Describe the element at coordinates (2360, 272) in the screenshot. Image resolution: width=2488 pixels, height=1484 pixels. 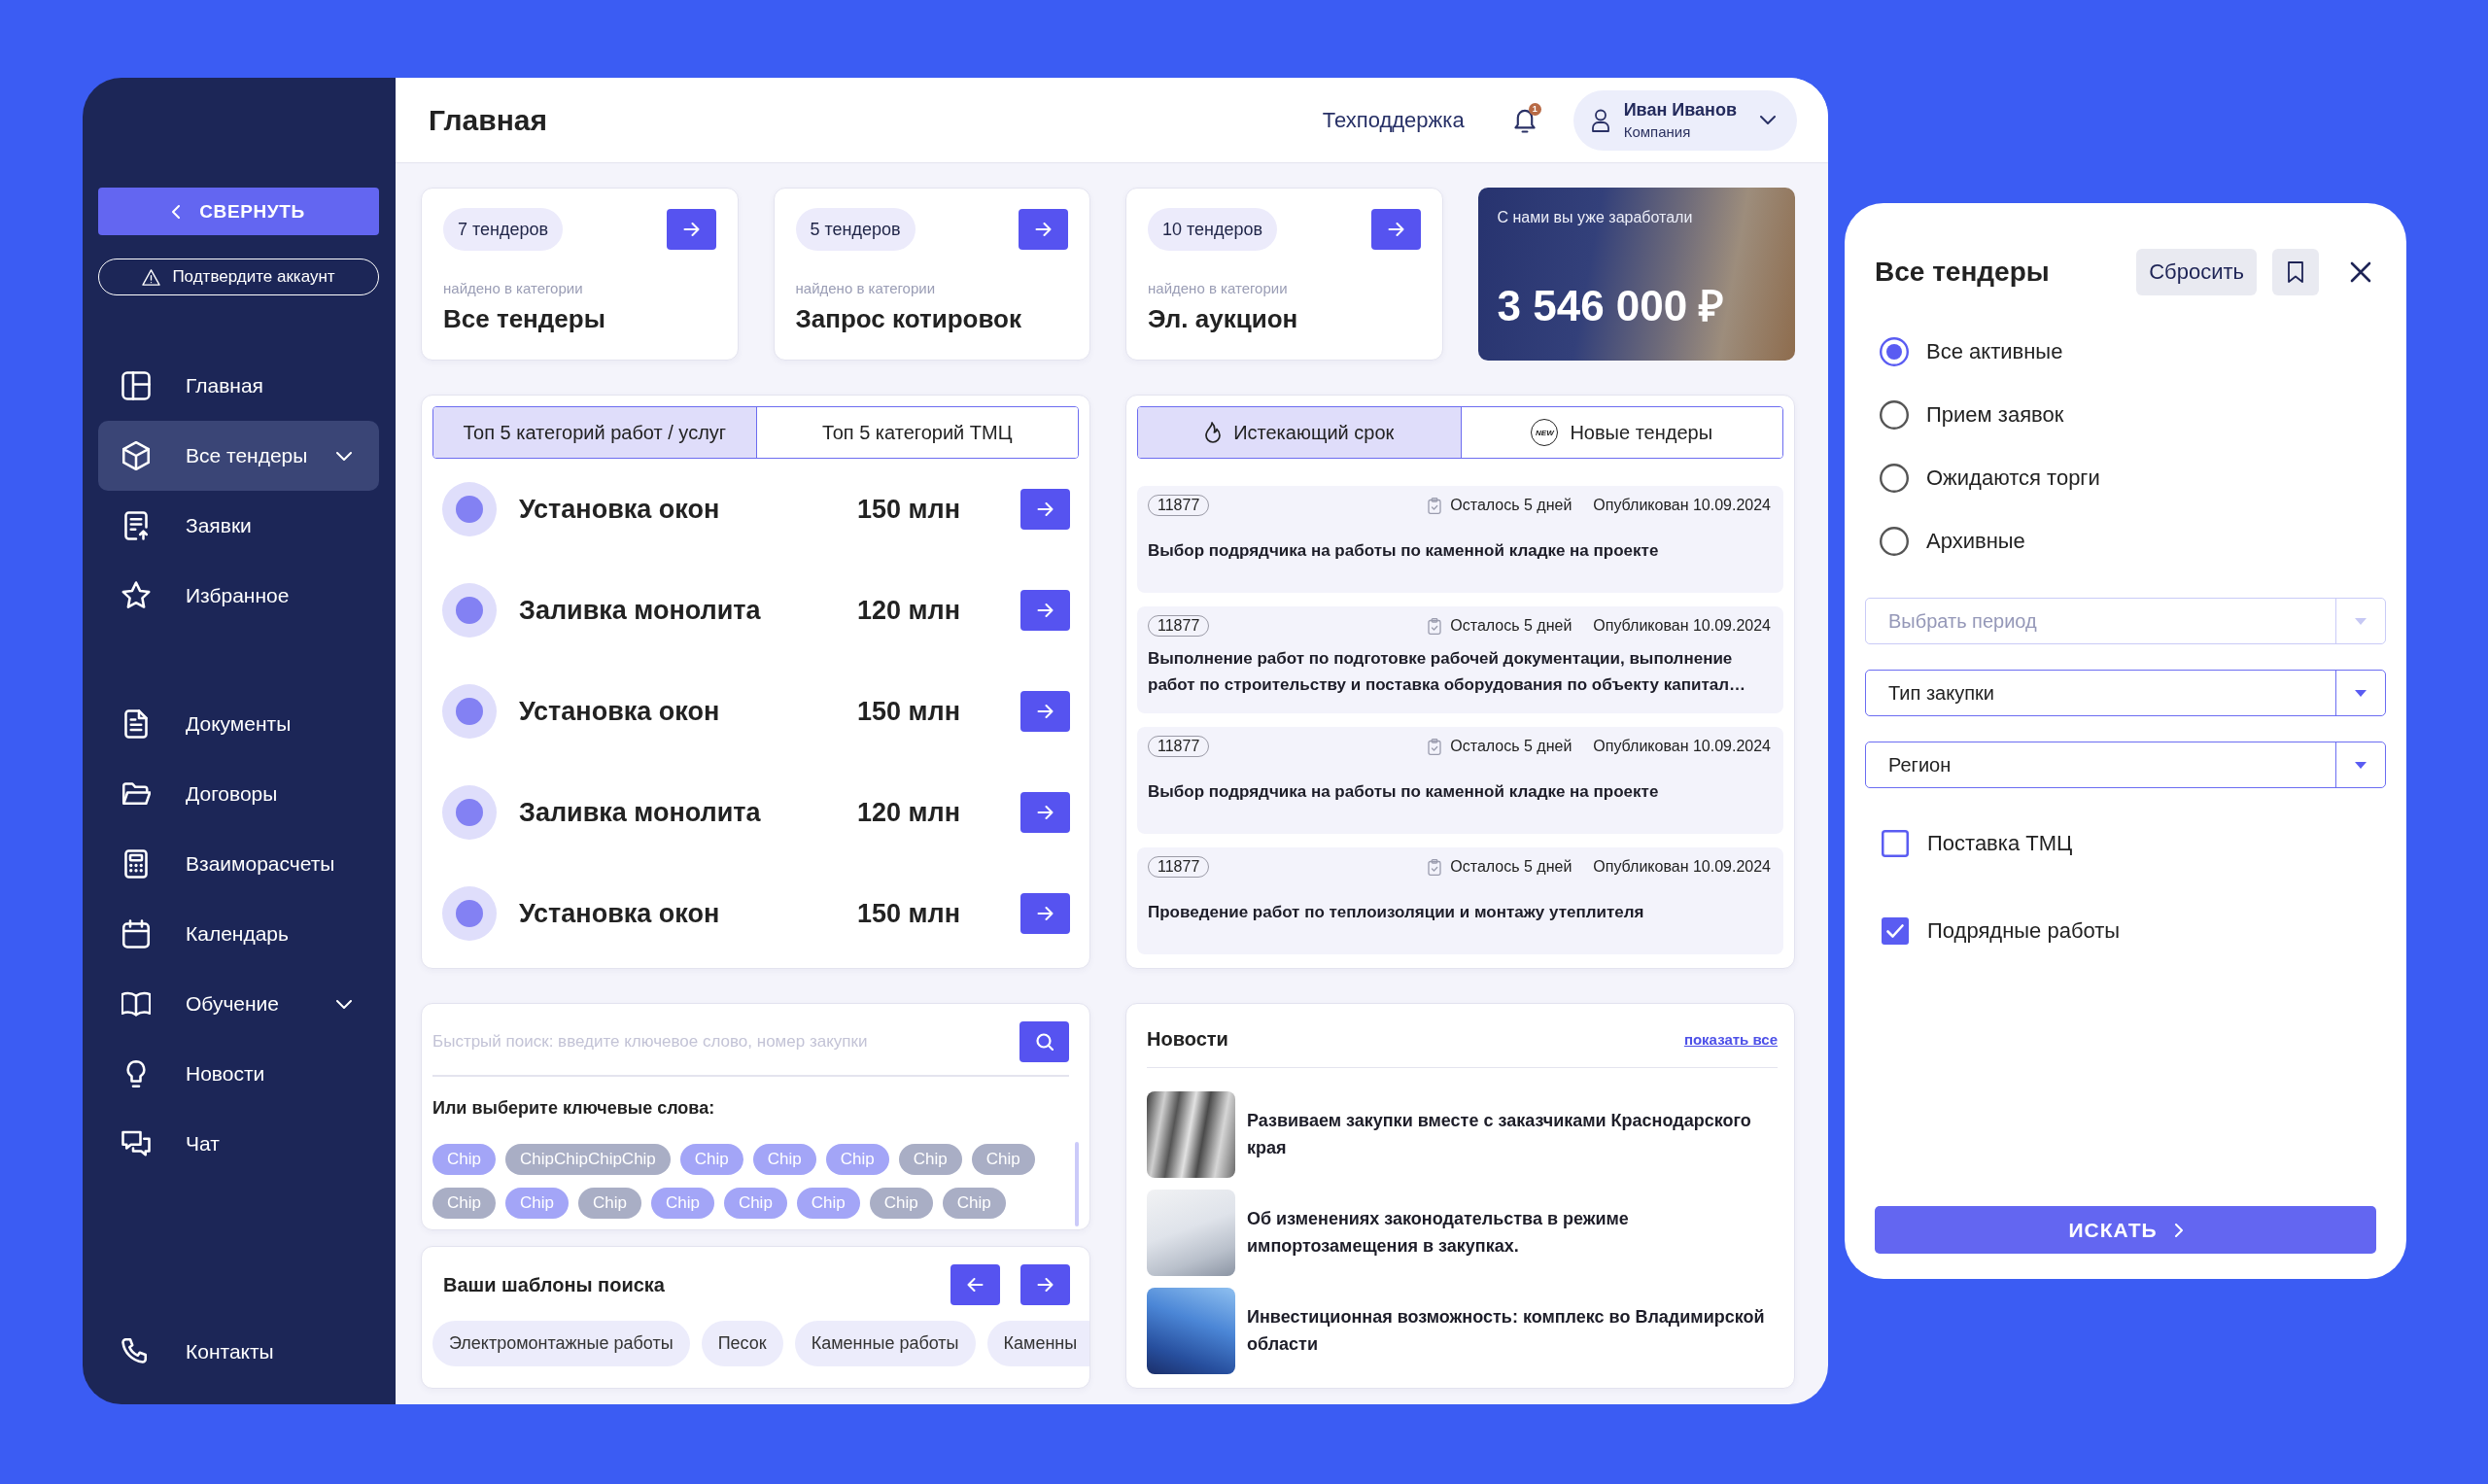
I see `close-button` at that location.